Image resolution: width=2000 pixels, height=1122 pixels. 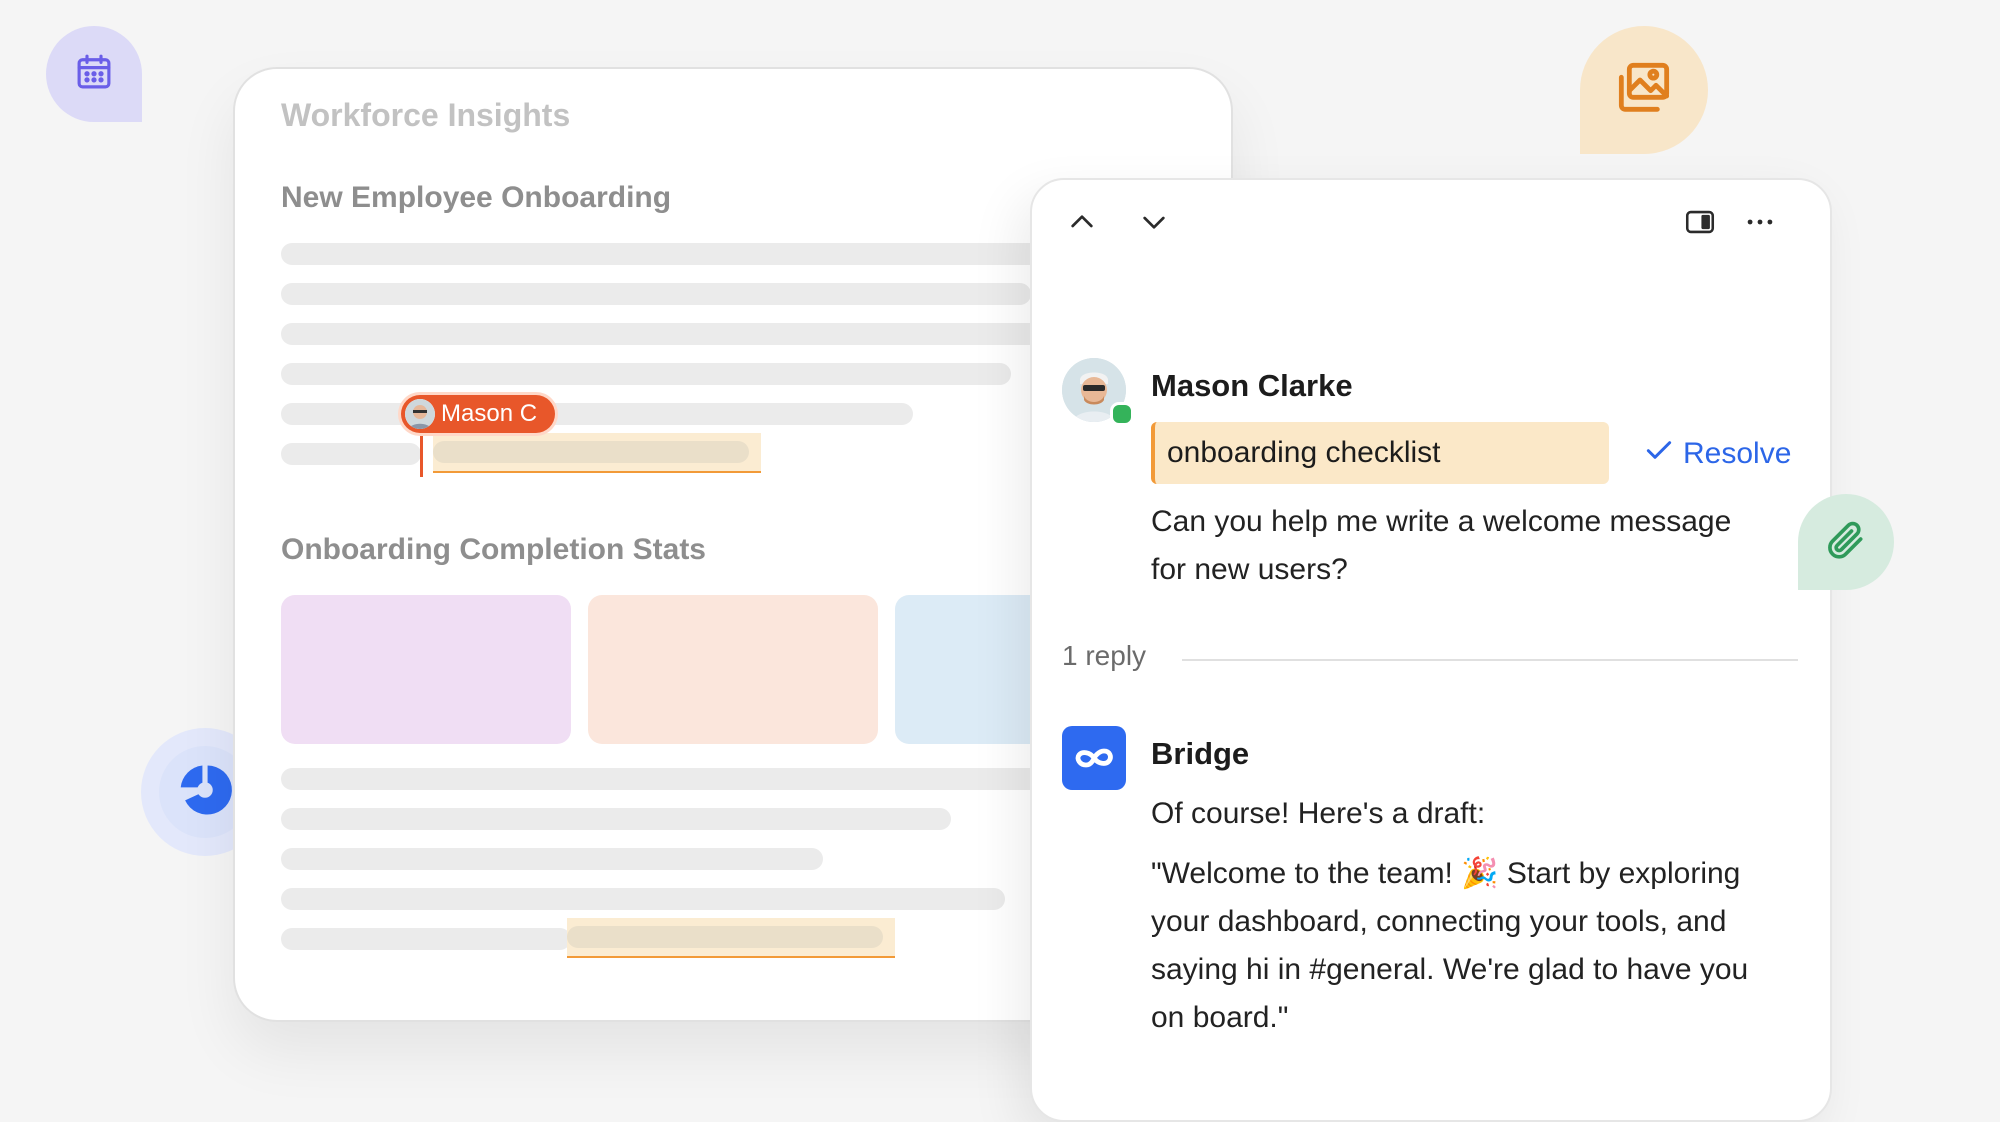 I want to click on reply-count: 1 reply, so click(x=1104, y=656).